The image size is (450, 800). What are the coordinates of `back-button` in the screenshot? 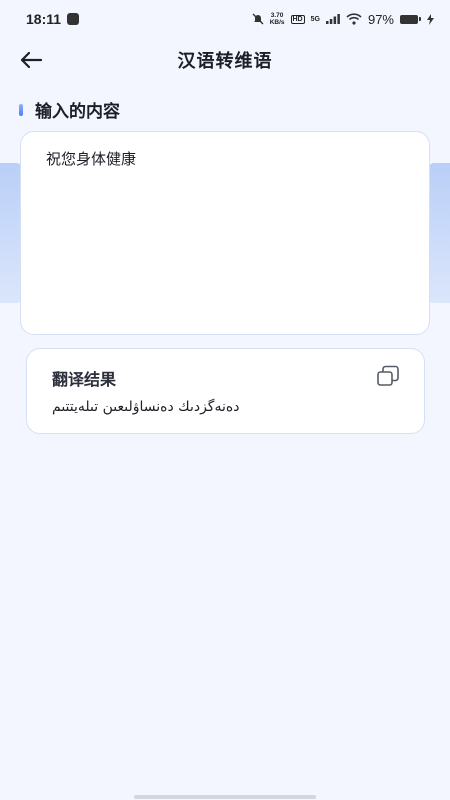 It's located at (31, 60).